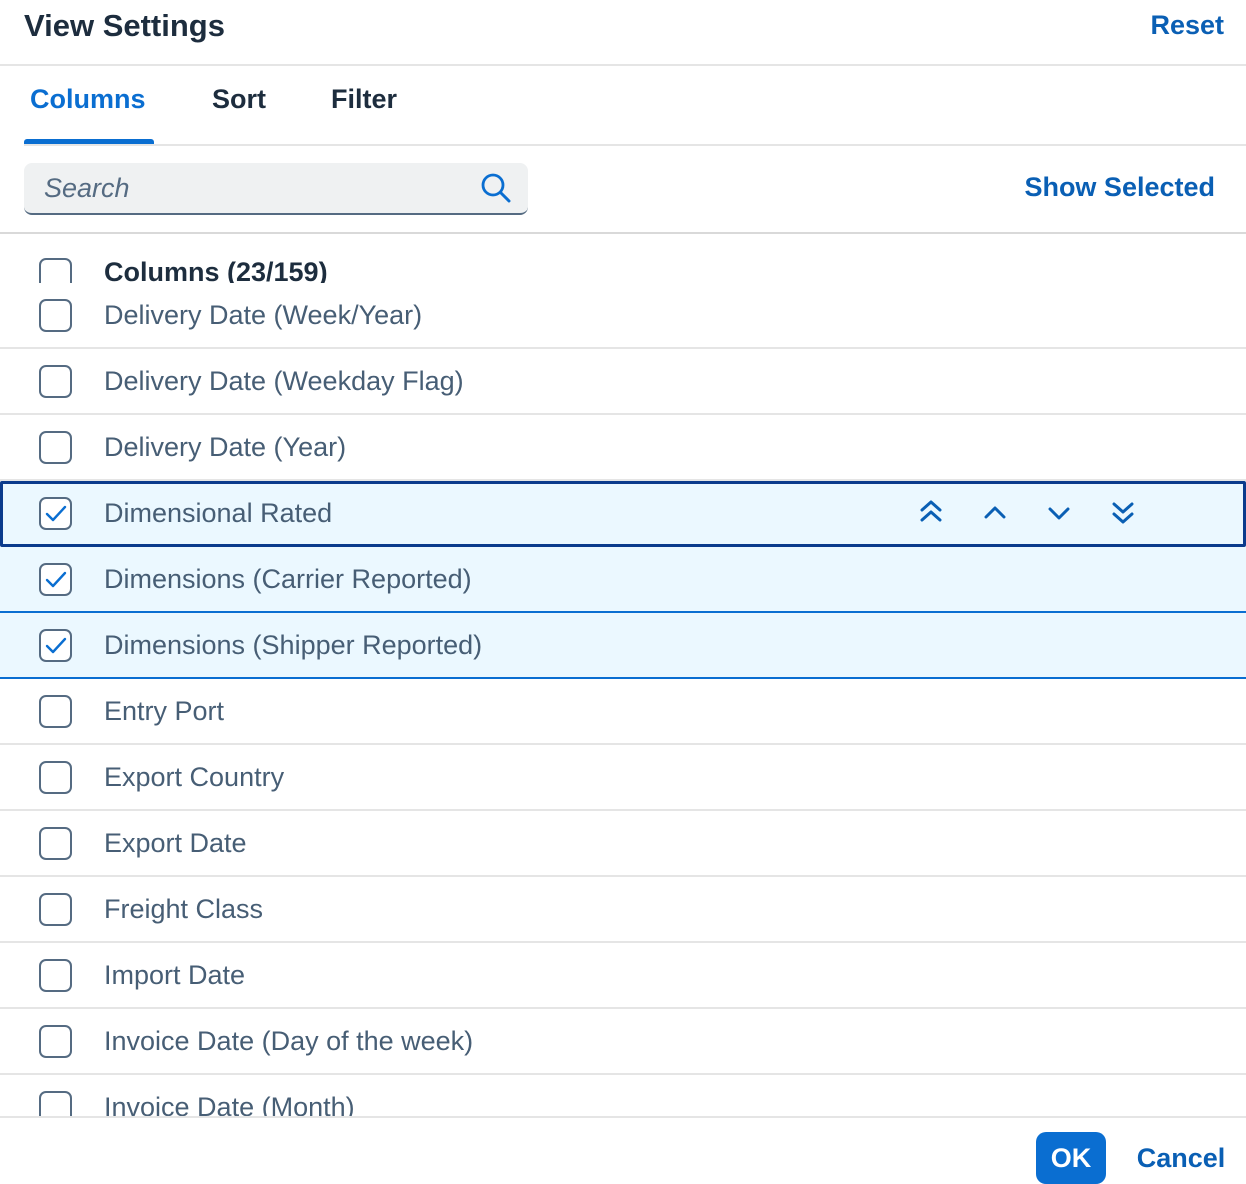  Describe the element at coordinates (229, 1104) in the screenshot. I see `column-label: Invoice Date (Month)` at that location.